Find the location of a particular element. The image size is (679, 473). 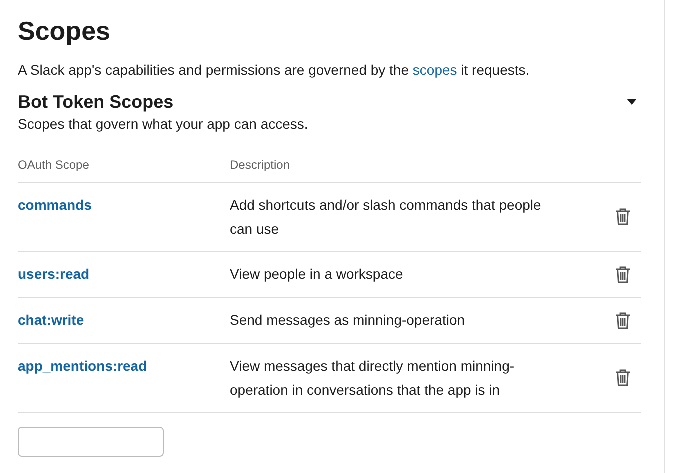

section-title: Bot Token Scopes is located at coordinates (96, 102).